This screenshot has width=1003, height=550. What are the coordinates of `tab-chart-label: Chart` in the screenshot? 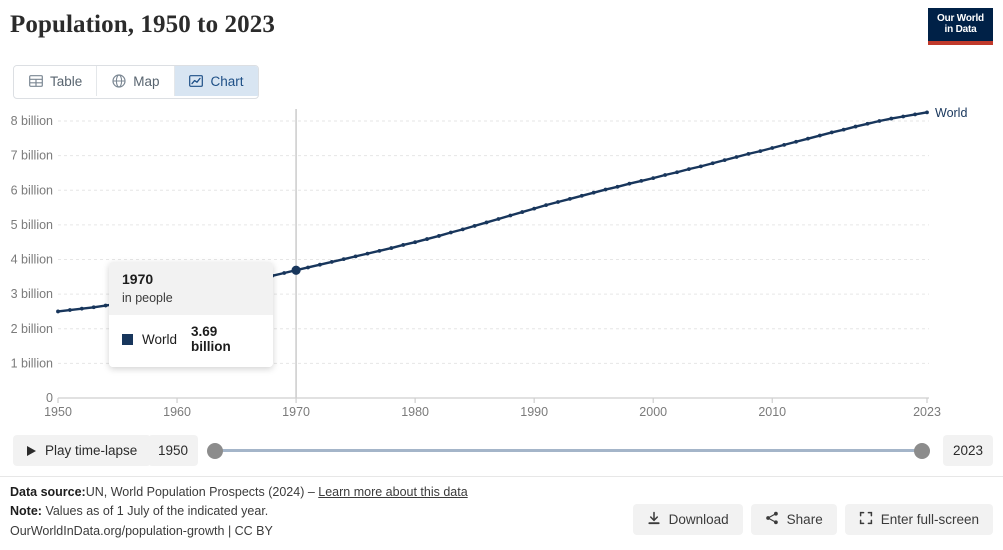 It's located at (227, 81).